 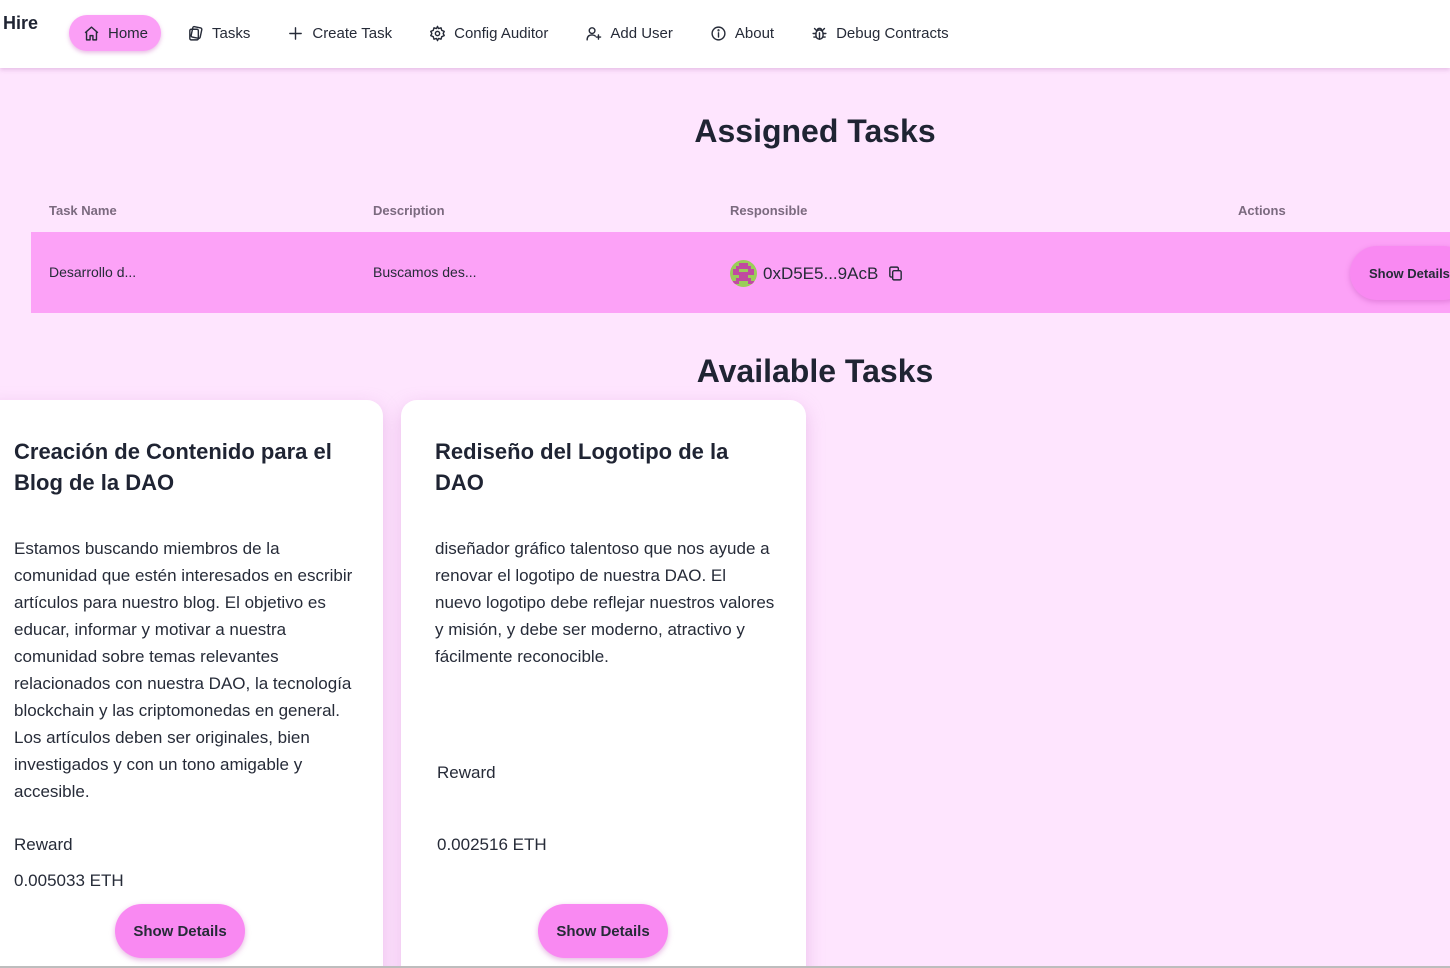 I want to click on nav-item-label: About, so click(x=754, y=33).